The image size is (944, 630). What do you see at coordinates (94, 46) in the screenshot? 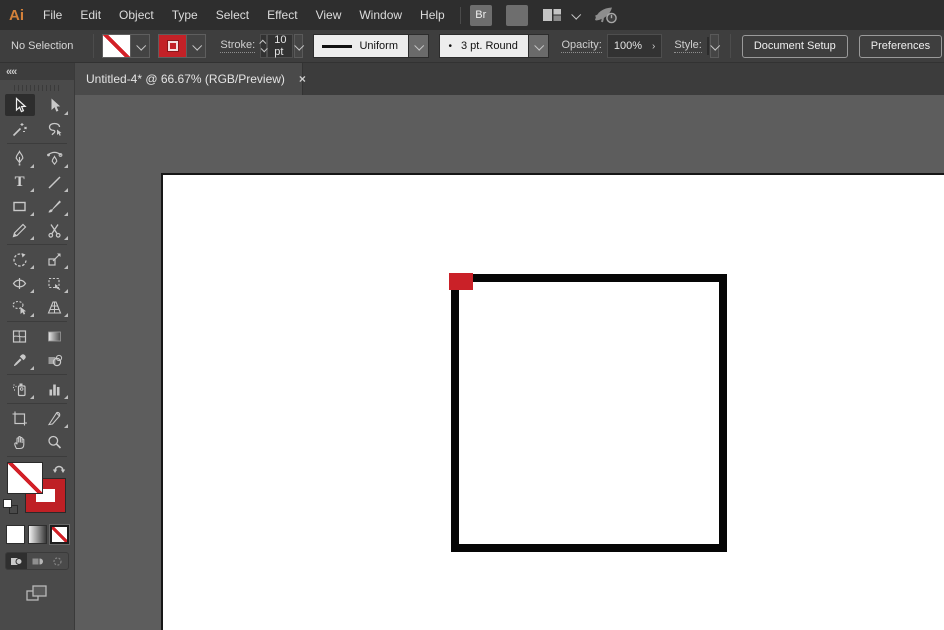
I see `control-divider` at bounding box center [94, 46].